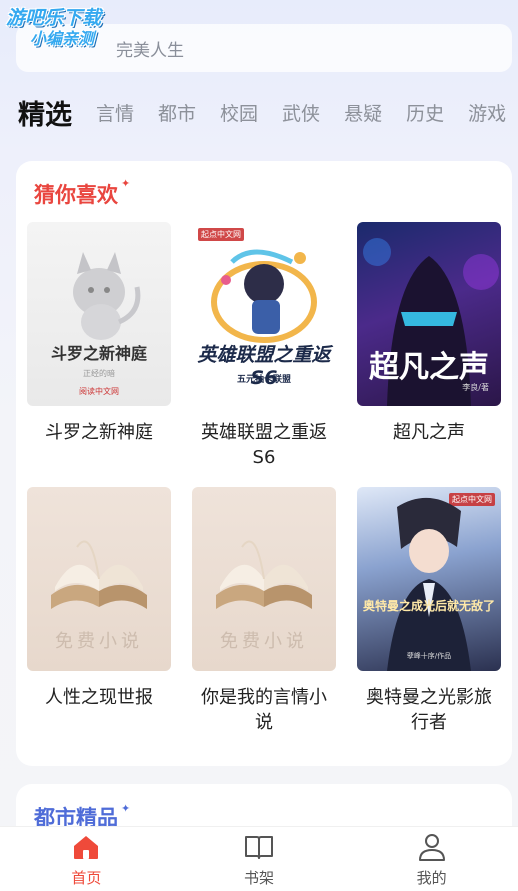 This screenshot has width=518, height=891. What do you see at coordinates (431, 877) in the screenshot?
I see `nav-label: 我的` at bounding box center [431, 877].